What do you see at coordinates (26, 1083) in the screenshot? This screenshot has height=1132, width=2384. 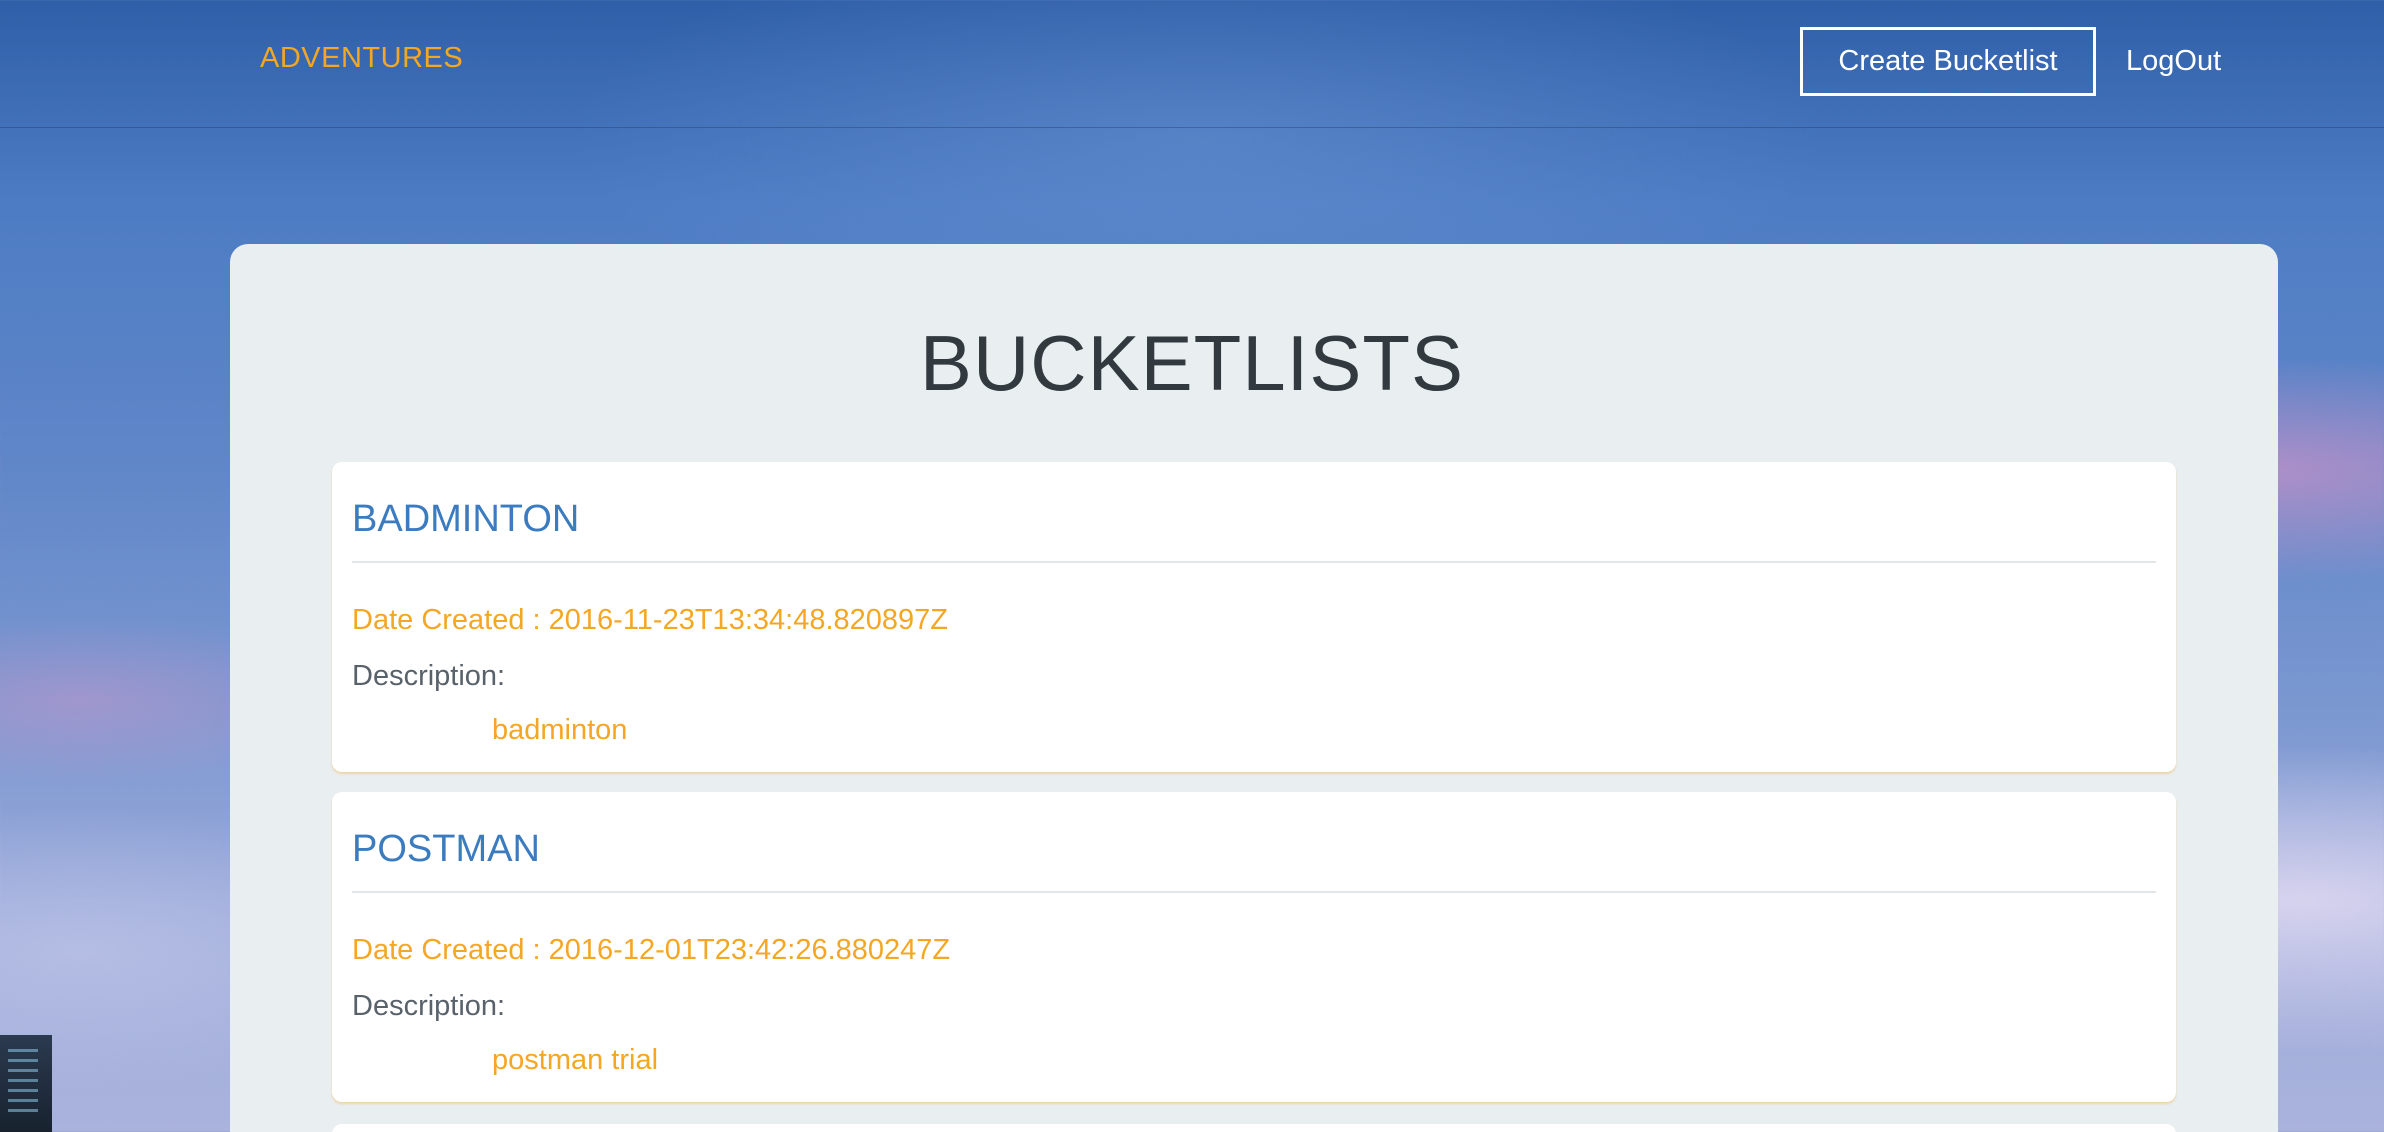 I see `background-building` at bounding box center [26, 1083].